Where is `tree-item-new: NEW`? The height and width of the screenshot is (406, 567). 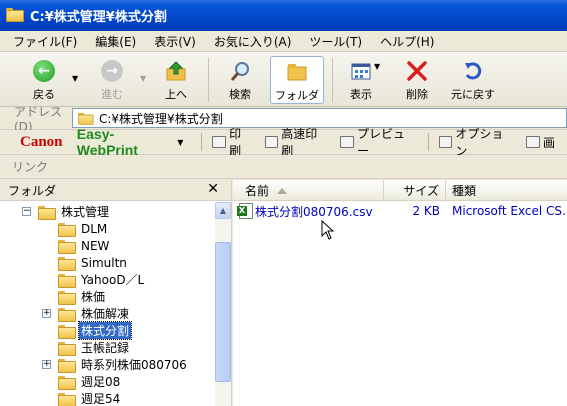 tree-item-new: NEW is located at coordinates (84, 245).